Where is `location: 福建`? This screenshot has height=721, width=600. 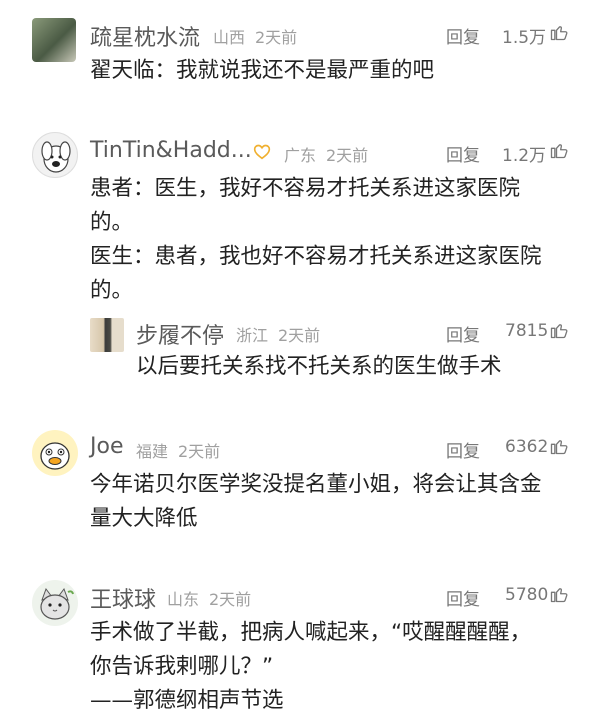
location: 福建 is located at coordinates (152, 451).